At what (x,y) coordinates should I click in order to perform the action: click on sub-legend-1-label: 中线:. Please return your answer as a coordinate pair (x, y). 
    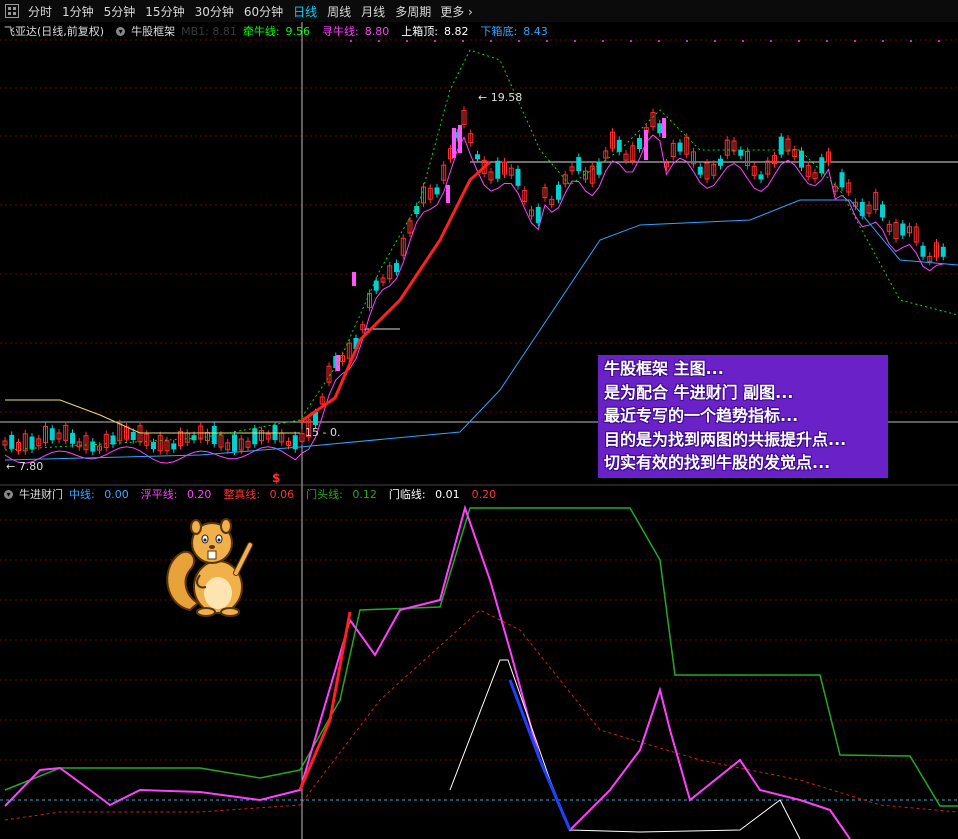
    Looking at the image, I should click on (82, 494).